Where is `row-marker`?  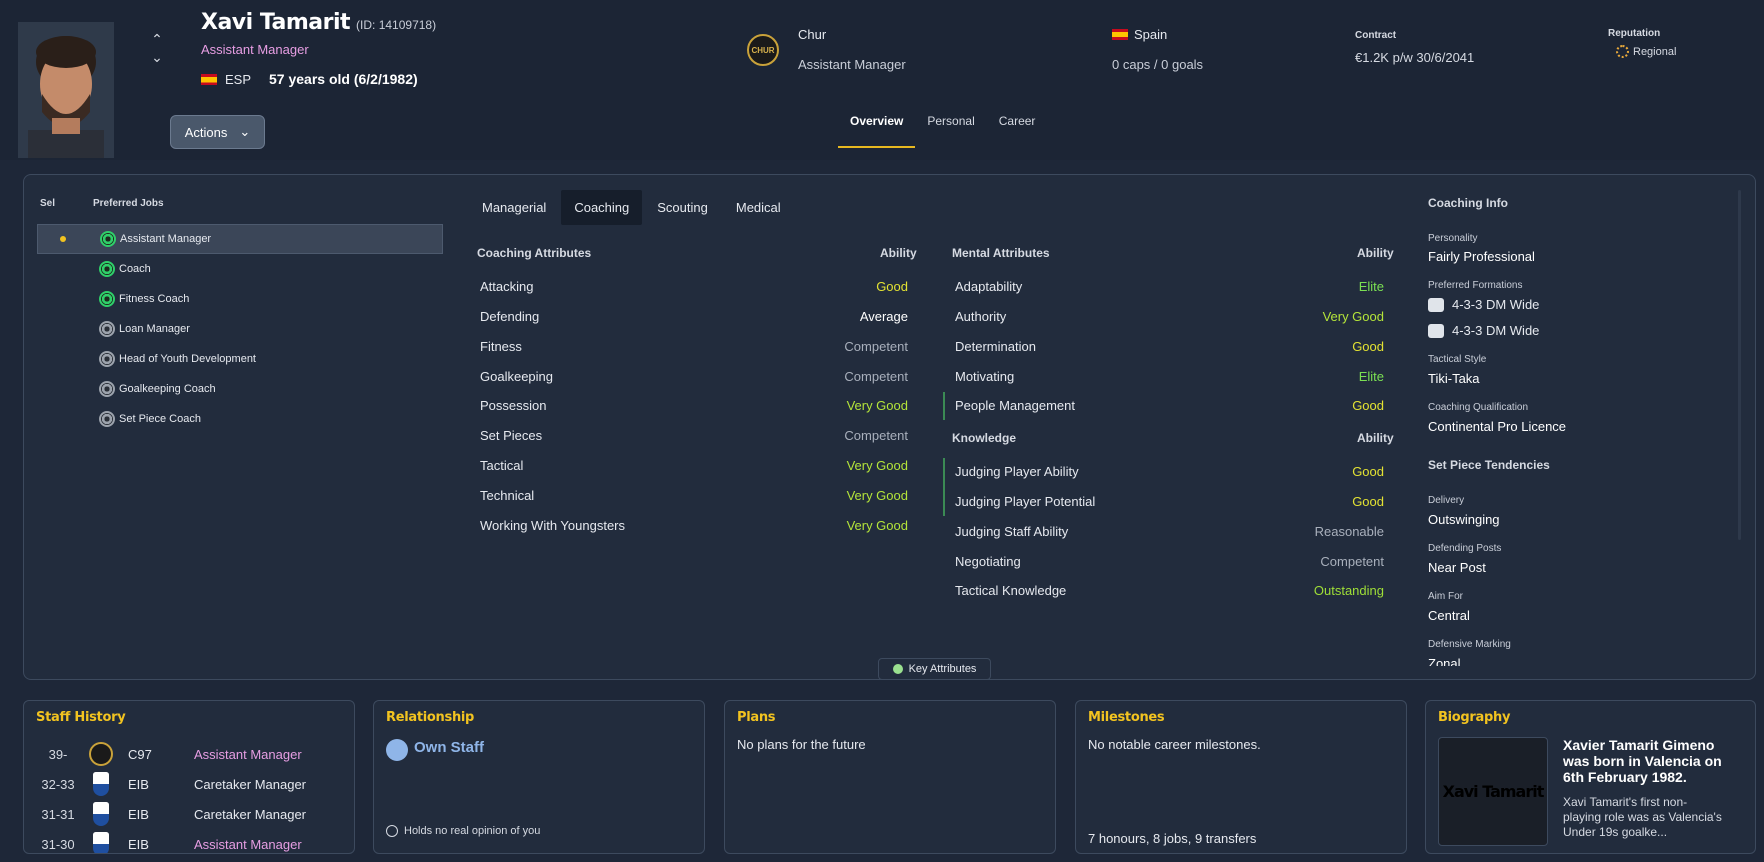
row-marker is located at coordinates (944, 406).